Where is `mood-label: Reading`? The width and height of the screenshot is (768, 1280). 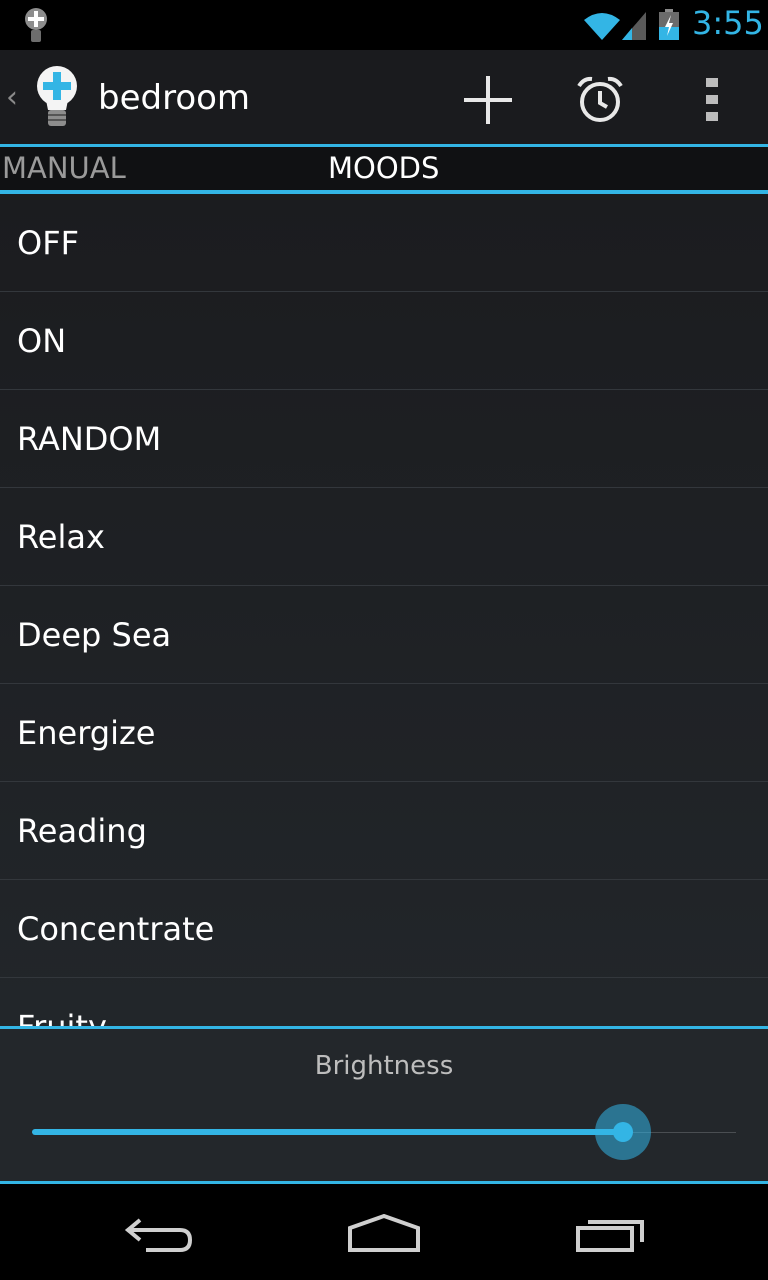
mood-label: Reading is located at coordinates (82, 830).